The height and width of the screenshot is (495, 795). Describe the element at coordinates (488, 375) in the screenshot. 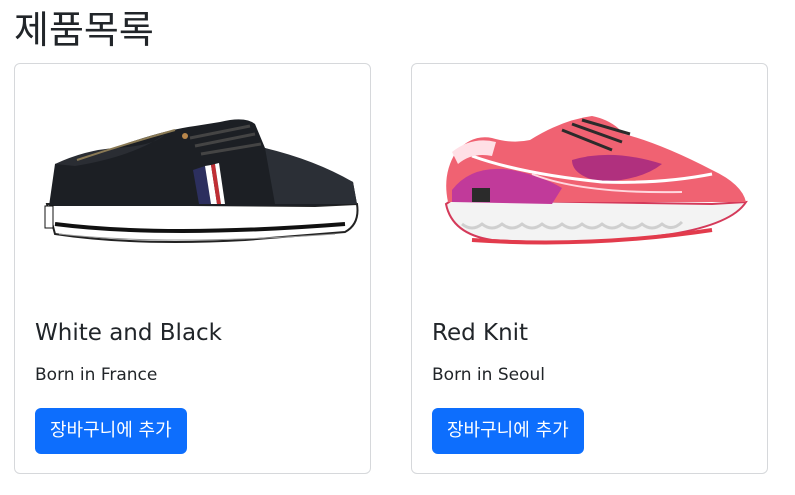

I see `product-description: Born in Seoul` at that location.